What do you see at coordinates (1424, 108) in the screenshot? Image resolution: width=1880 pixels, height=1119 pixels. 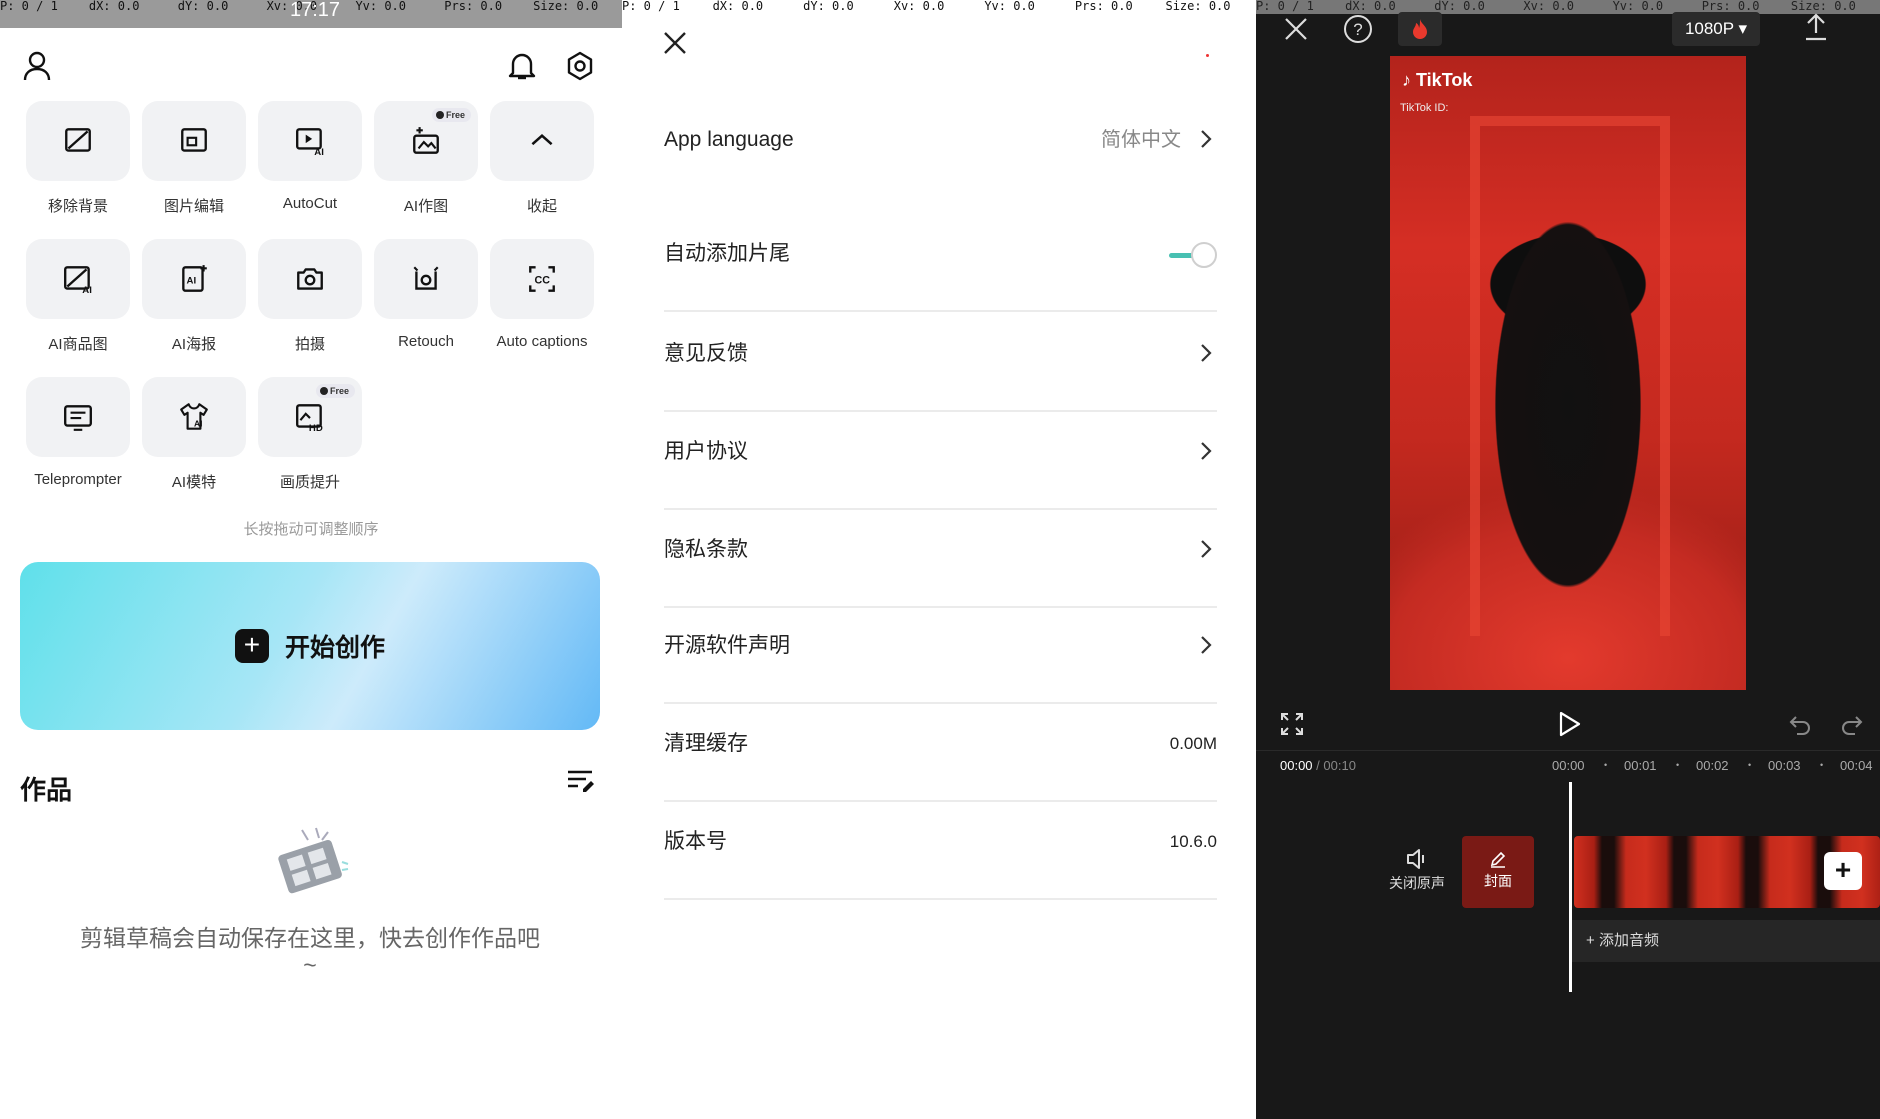 I see `tiktok-id-label: TikTok ID:` at bounding box center [1424, 108].